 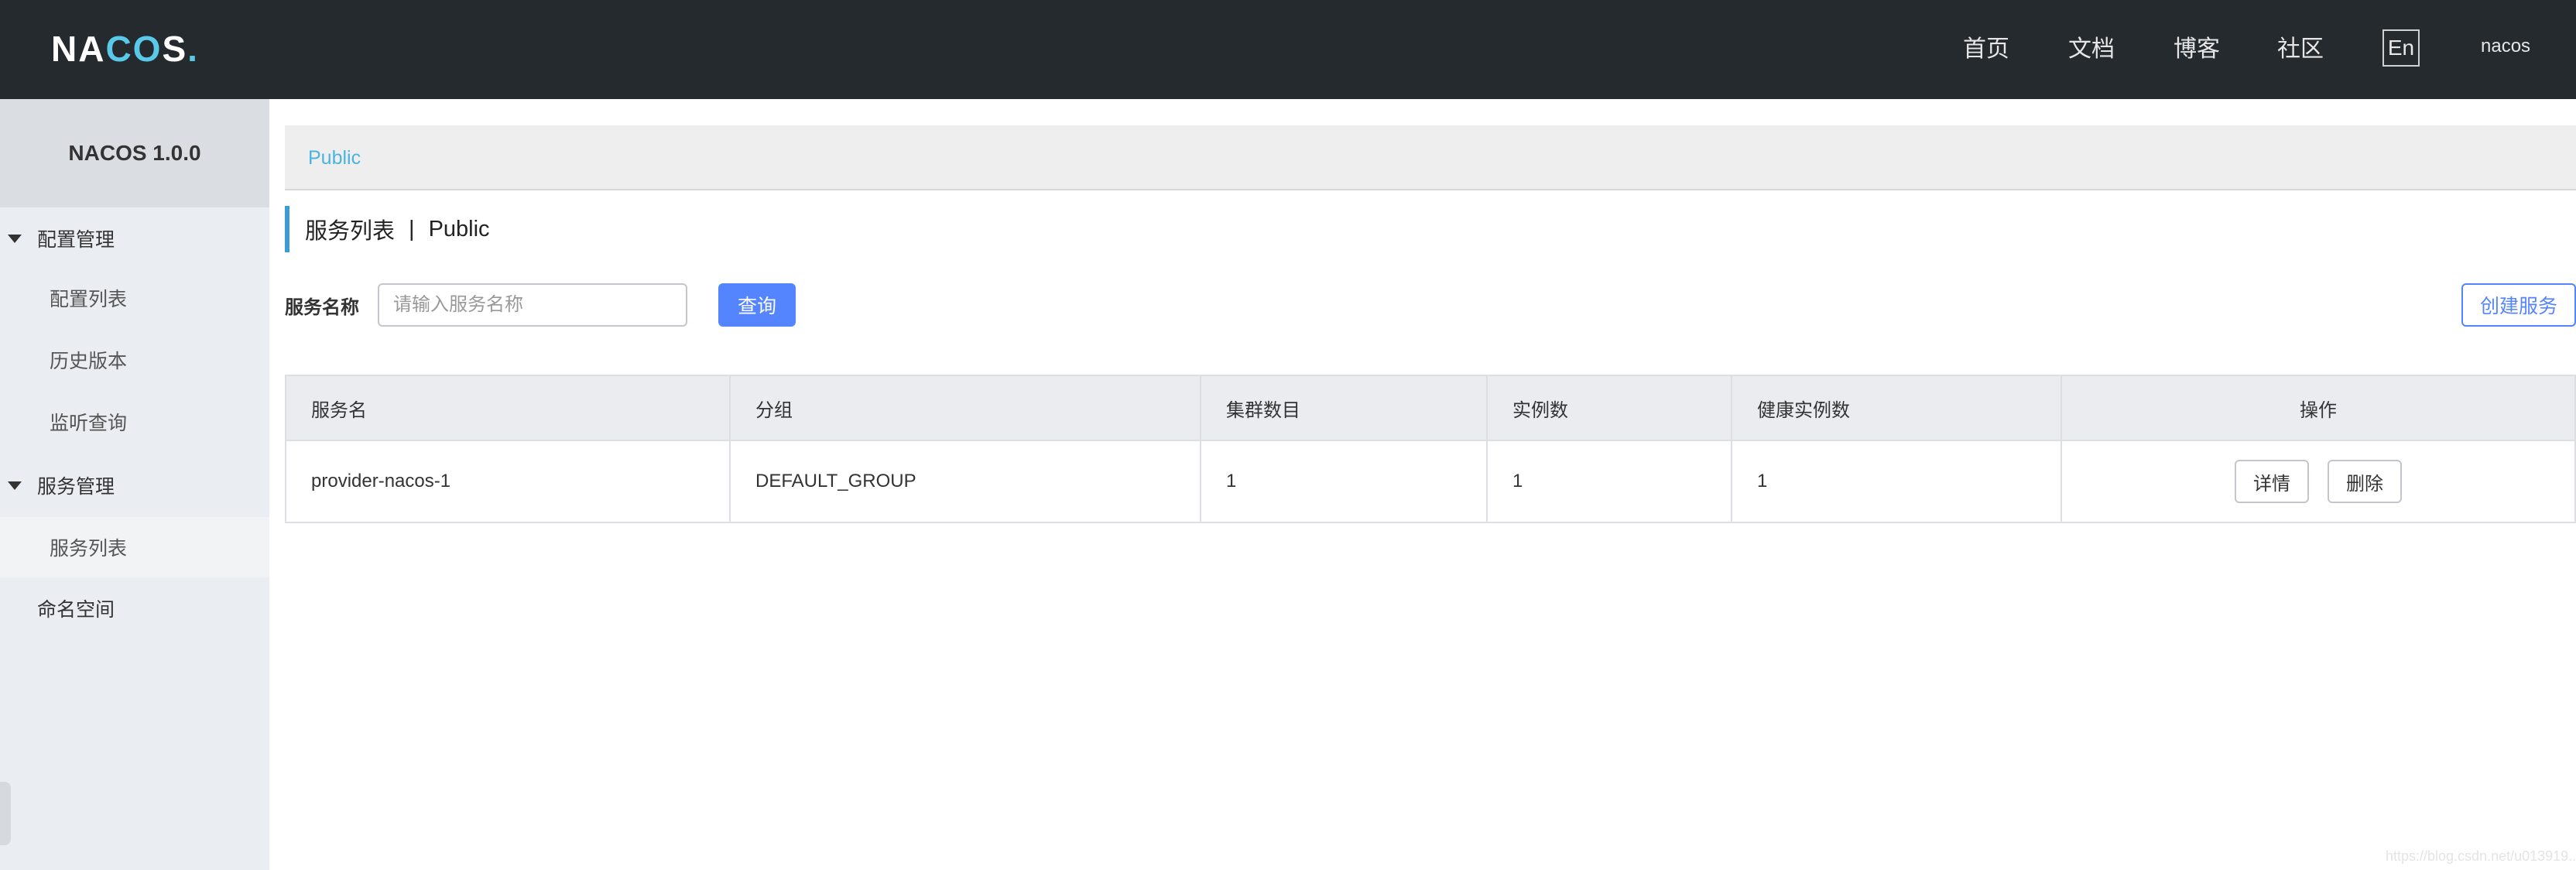 What do you see at coordinates (459, 229) in the screenshot?
I see `page-title-namespace: Public` at bounding box center [459, 229].